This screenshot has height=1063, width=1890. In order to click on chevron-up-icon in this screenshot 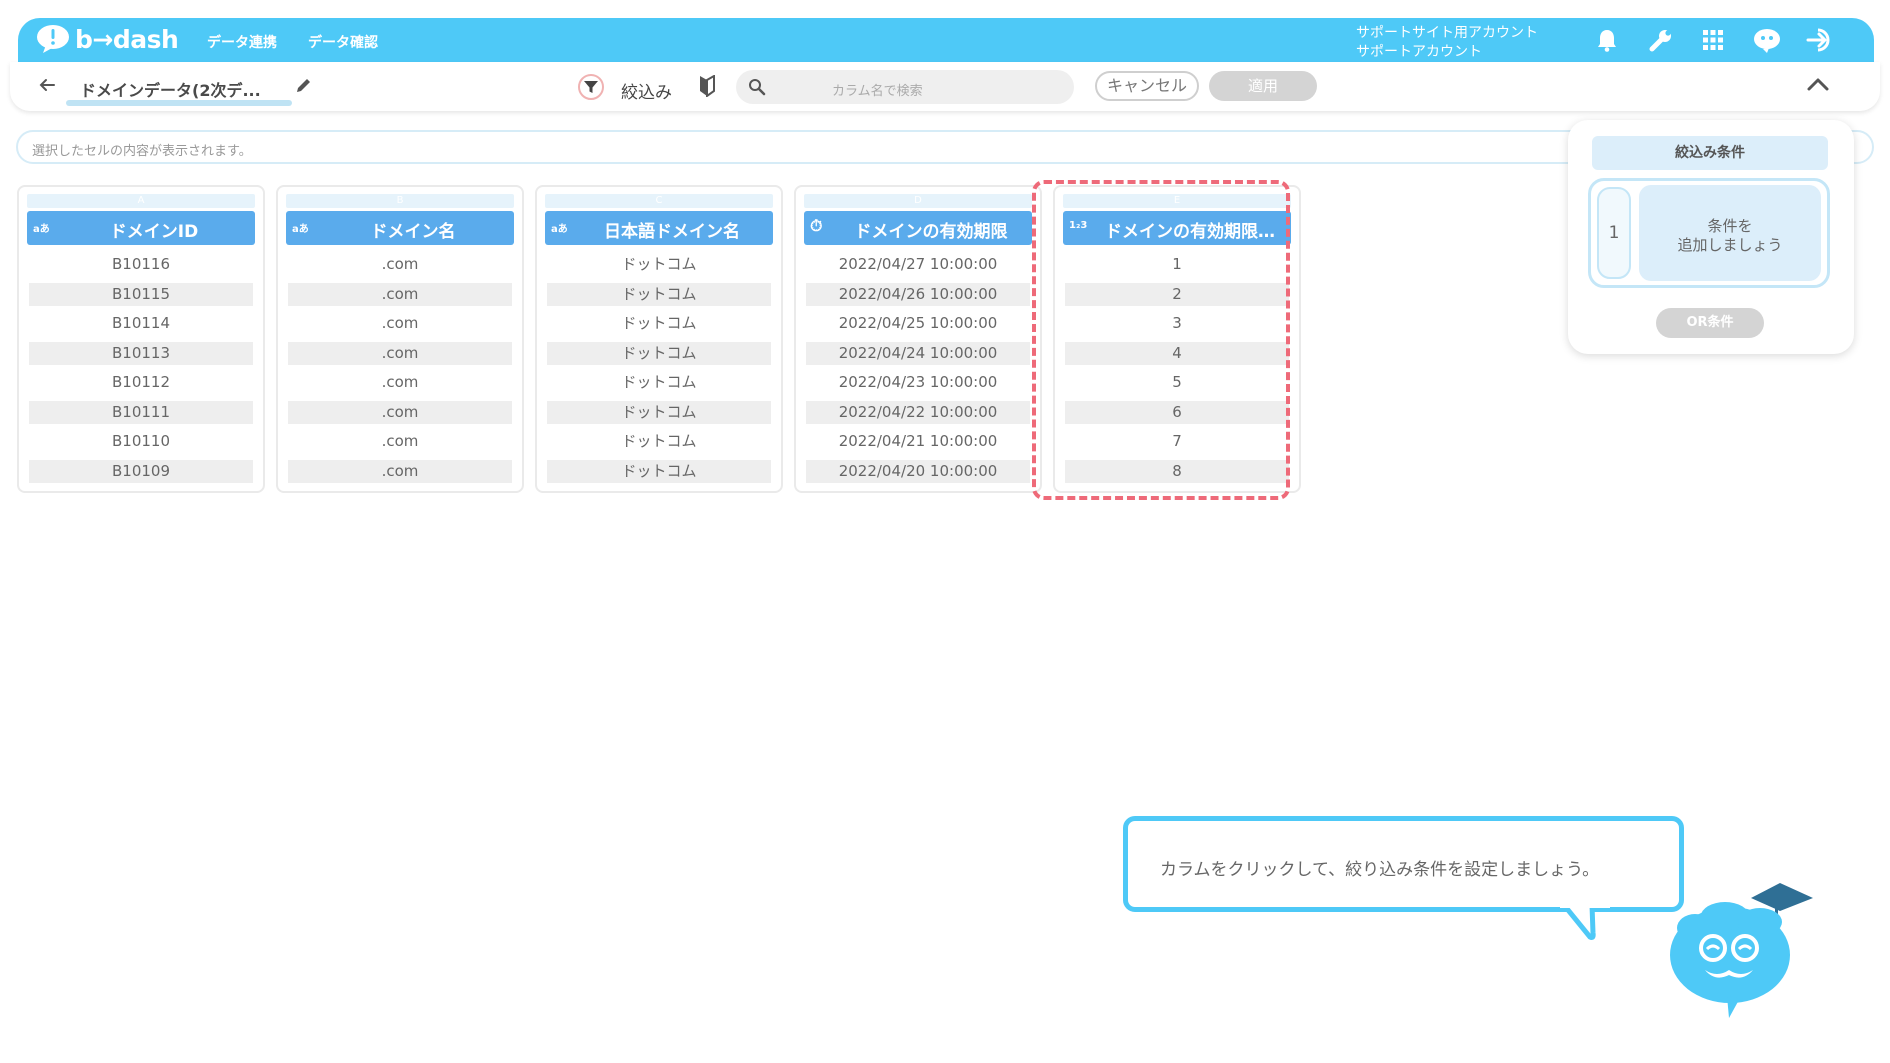, I will do `click(1818, 84)`.